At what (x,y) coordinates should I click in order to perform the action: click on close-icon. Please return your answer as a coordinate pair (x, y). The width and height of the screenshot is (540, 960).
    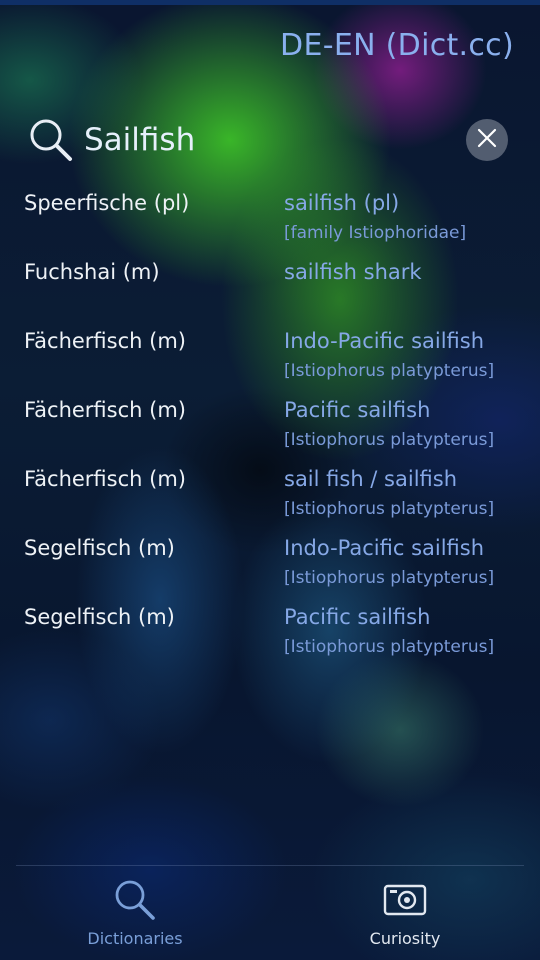
    Looking at the image, I should click on (487, 140).